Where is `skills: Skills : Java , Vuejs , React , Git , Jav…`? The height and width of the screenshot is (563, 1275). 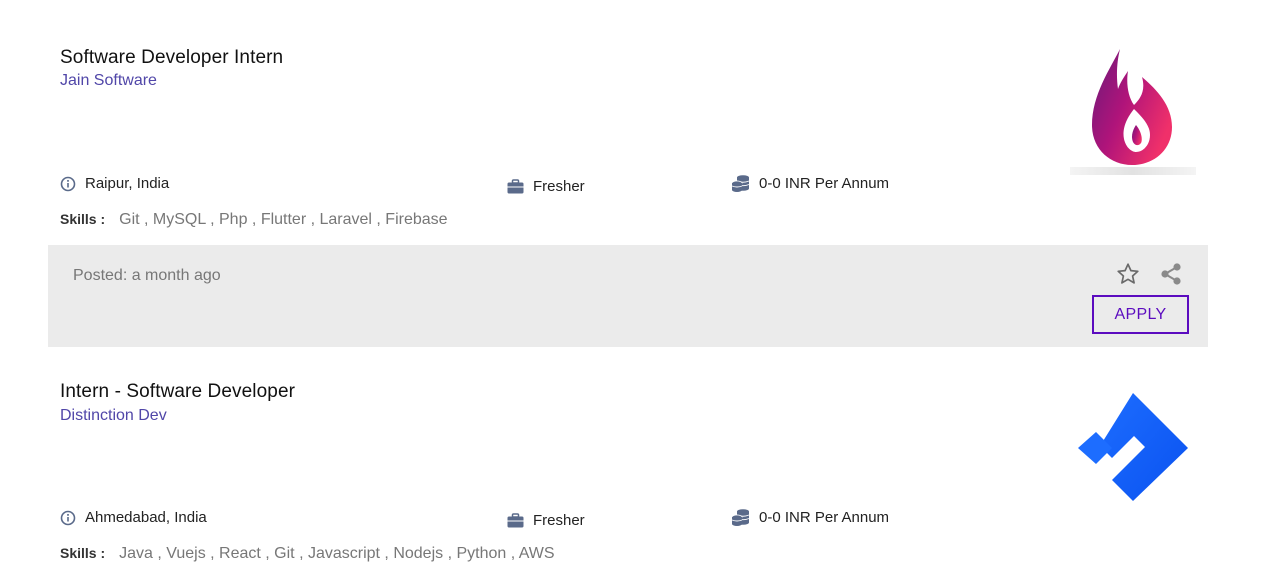
skills: Skills : Java , Vuejs , React , Git , Jav… is located at coordinates (307, 554).